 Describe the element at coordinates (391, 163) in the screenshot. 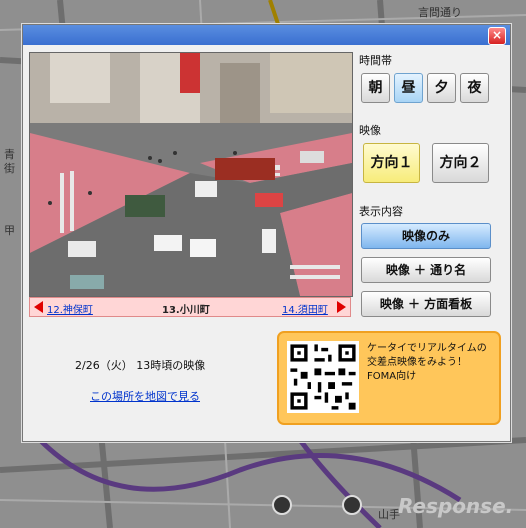

I see `direction-1-button: 方向１` at that location.